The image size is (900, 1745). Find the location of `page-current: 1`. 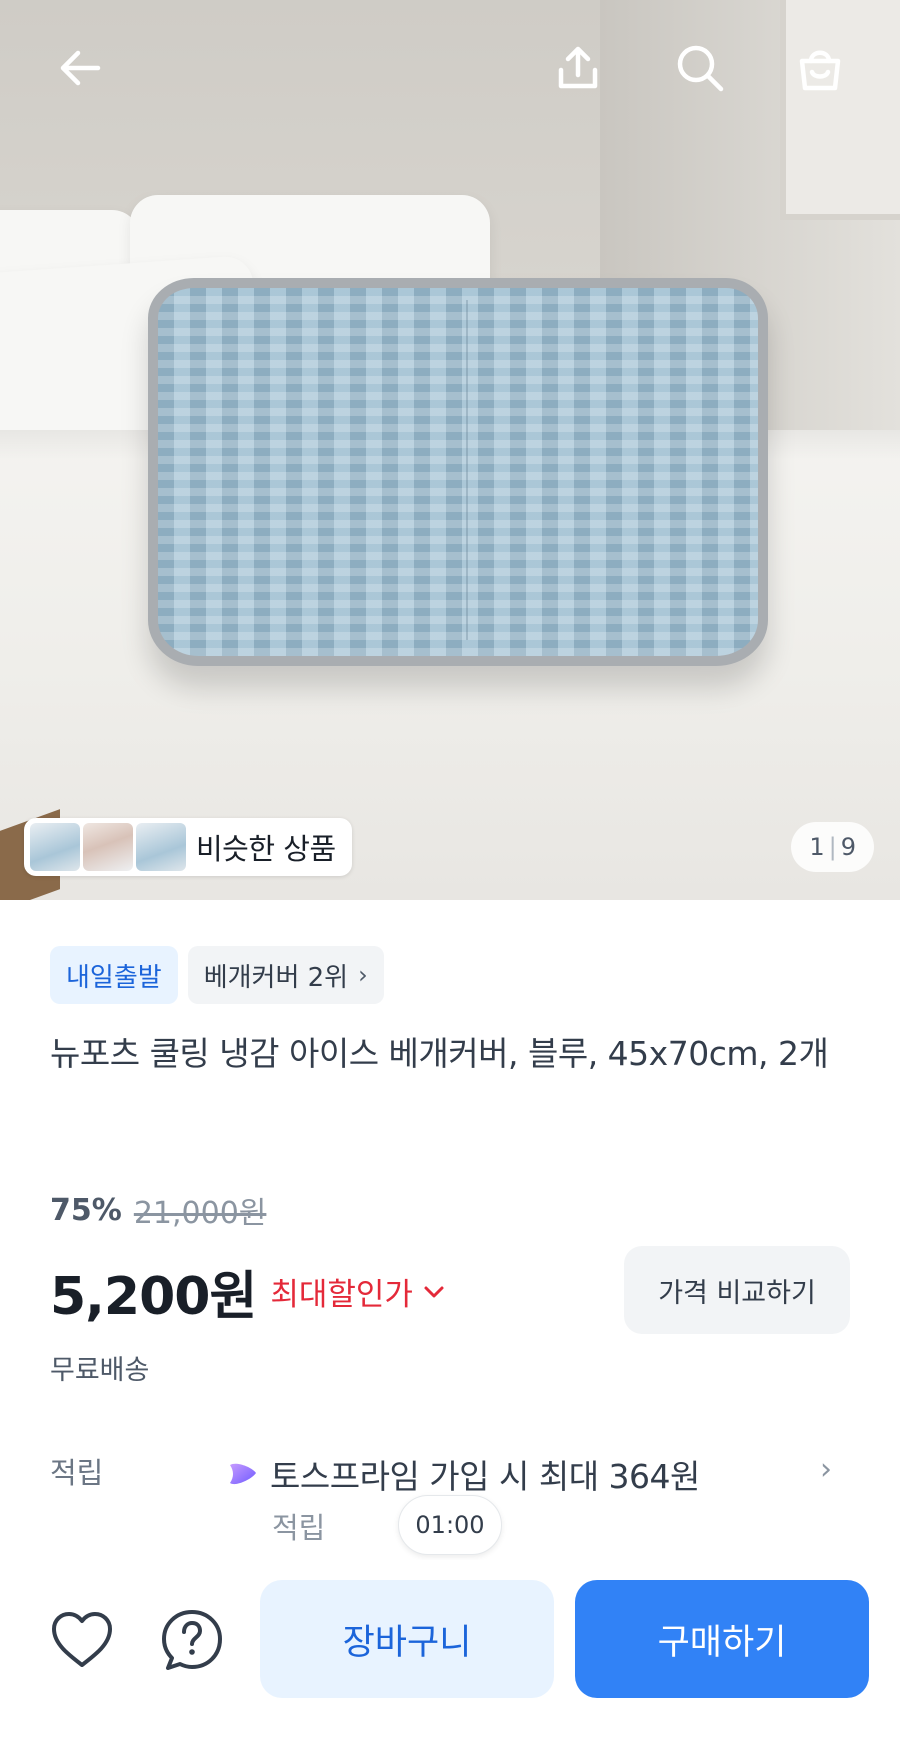

page-current: 1 is located at coordinates (817, 847).